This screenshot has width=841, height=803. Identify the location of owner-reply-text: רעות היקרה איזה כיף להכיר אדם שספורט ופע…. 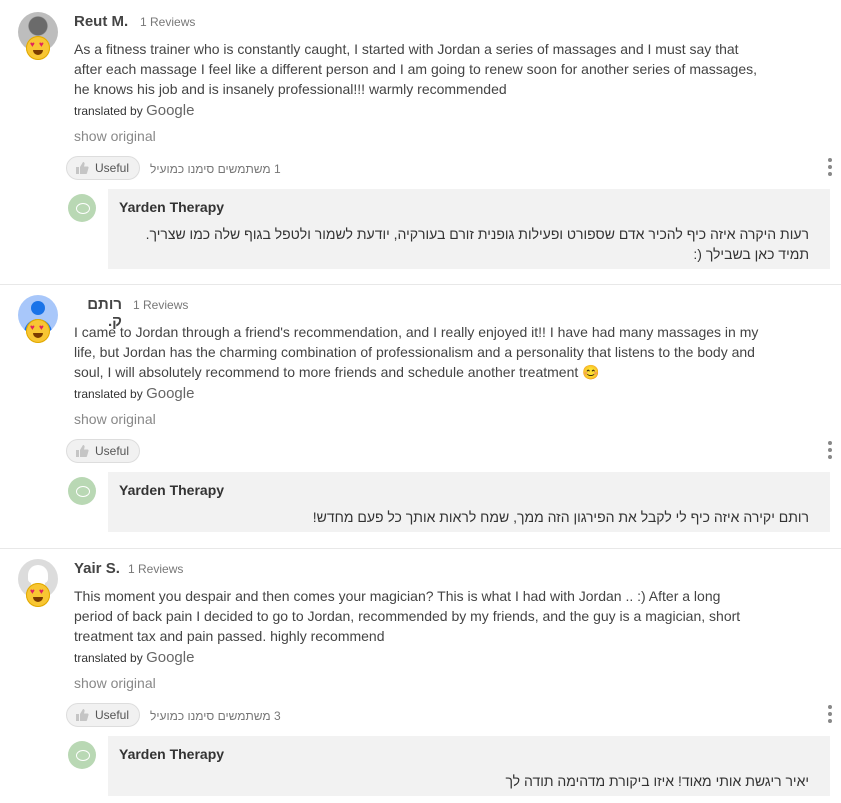
(477, 244).